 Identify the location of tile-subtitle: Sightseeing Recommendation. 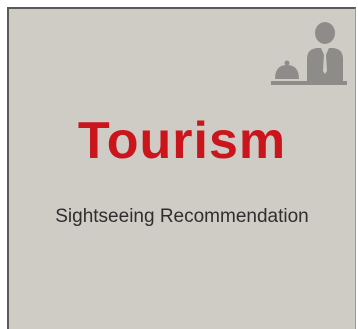
(182, 216).